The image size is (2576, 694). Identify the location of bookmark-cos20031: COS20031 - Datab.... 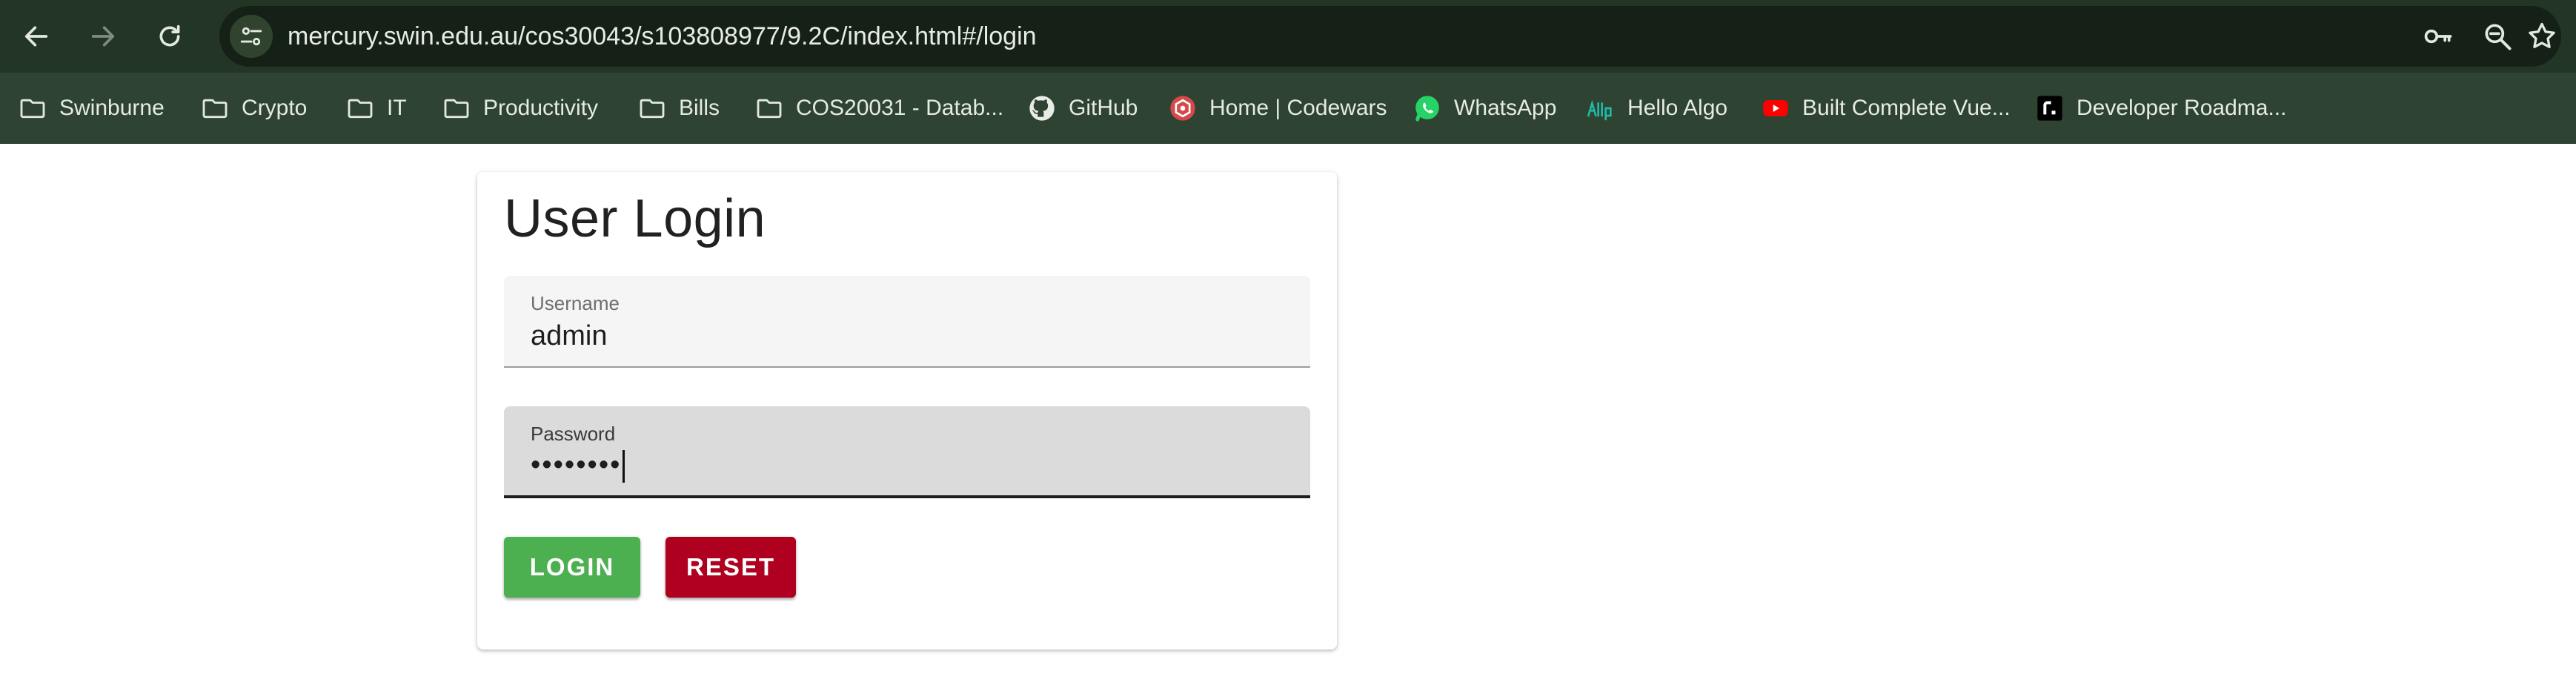
(879, 108).